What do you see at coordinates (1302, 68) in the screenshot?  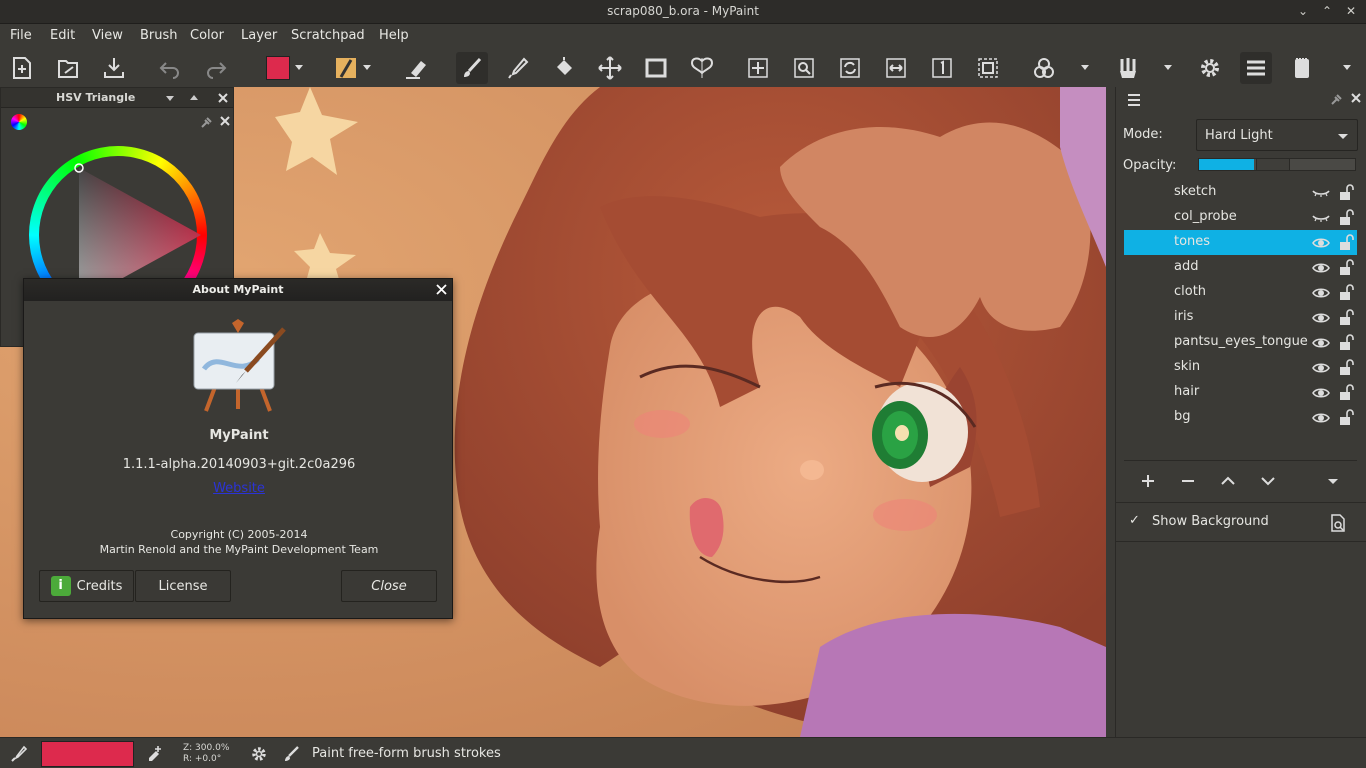 I see `scratchpad-icon` at bounding box center [1302, 68].